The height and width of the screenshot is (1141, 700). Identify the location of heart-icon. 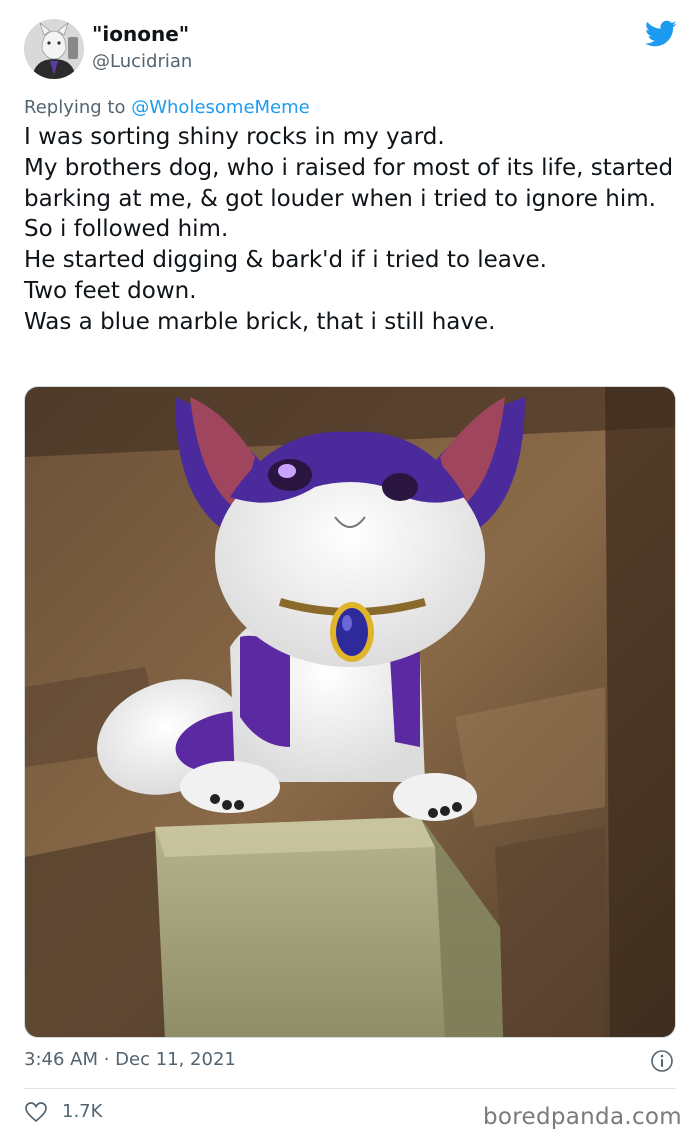
(36, 1112).